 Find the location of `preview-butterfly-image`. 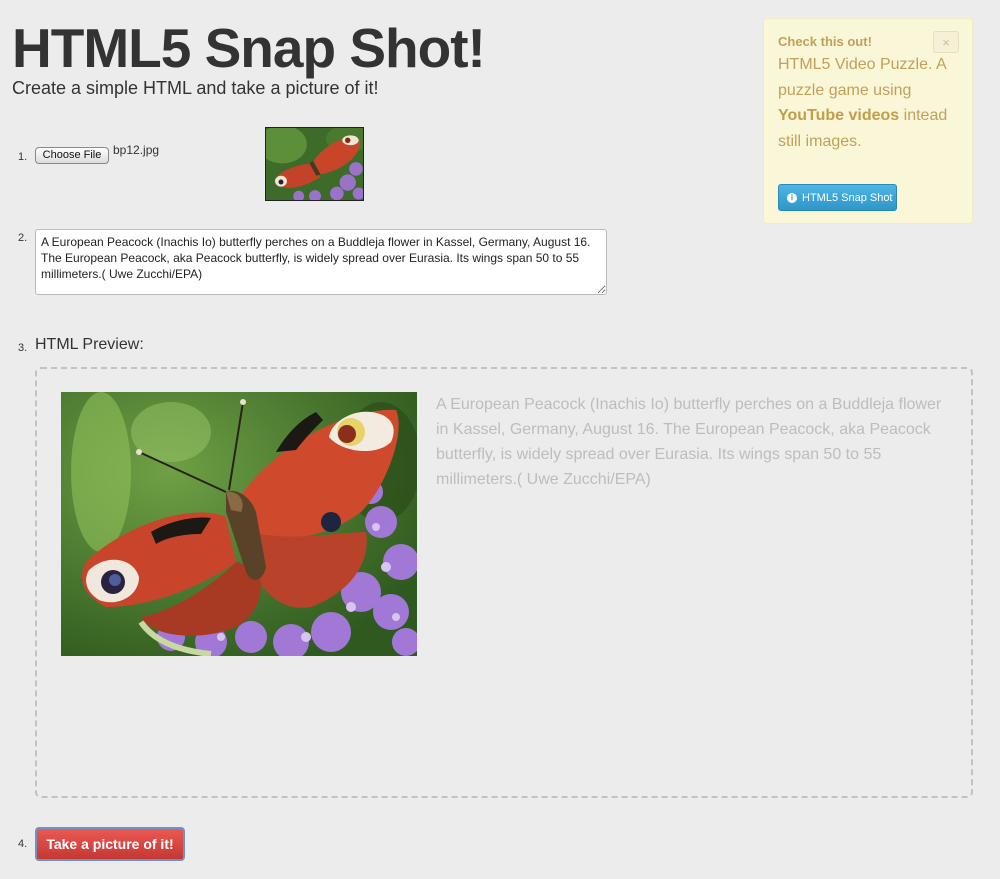

preview-butterfly-image is located at coordinates (239, 524).